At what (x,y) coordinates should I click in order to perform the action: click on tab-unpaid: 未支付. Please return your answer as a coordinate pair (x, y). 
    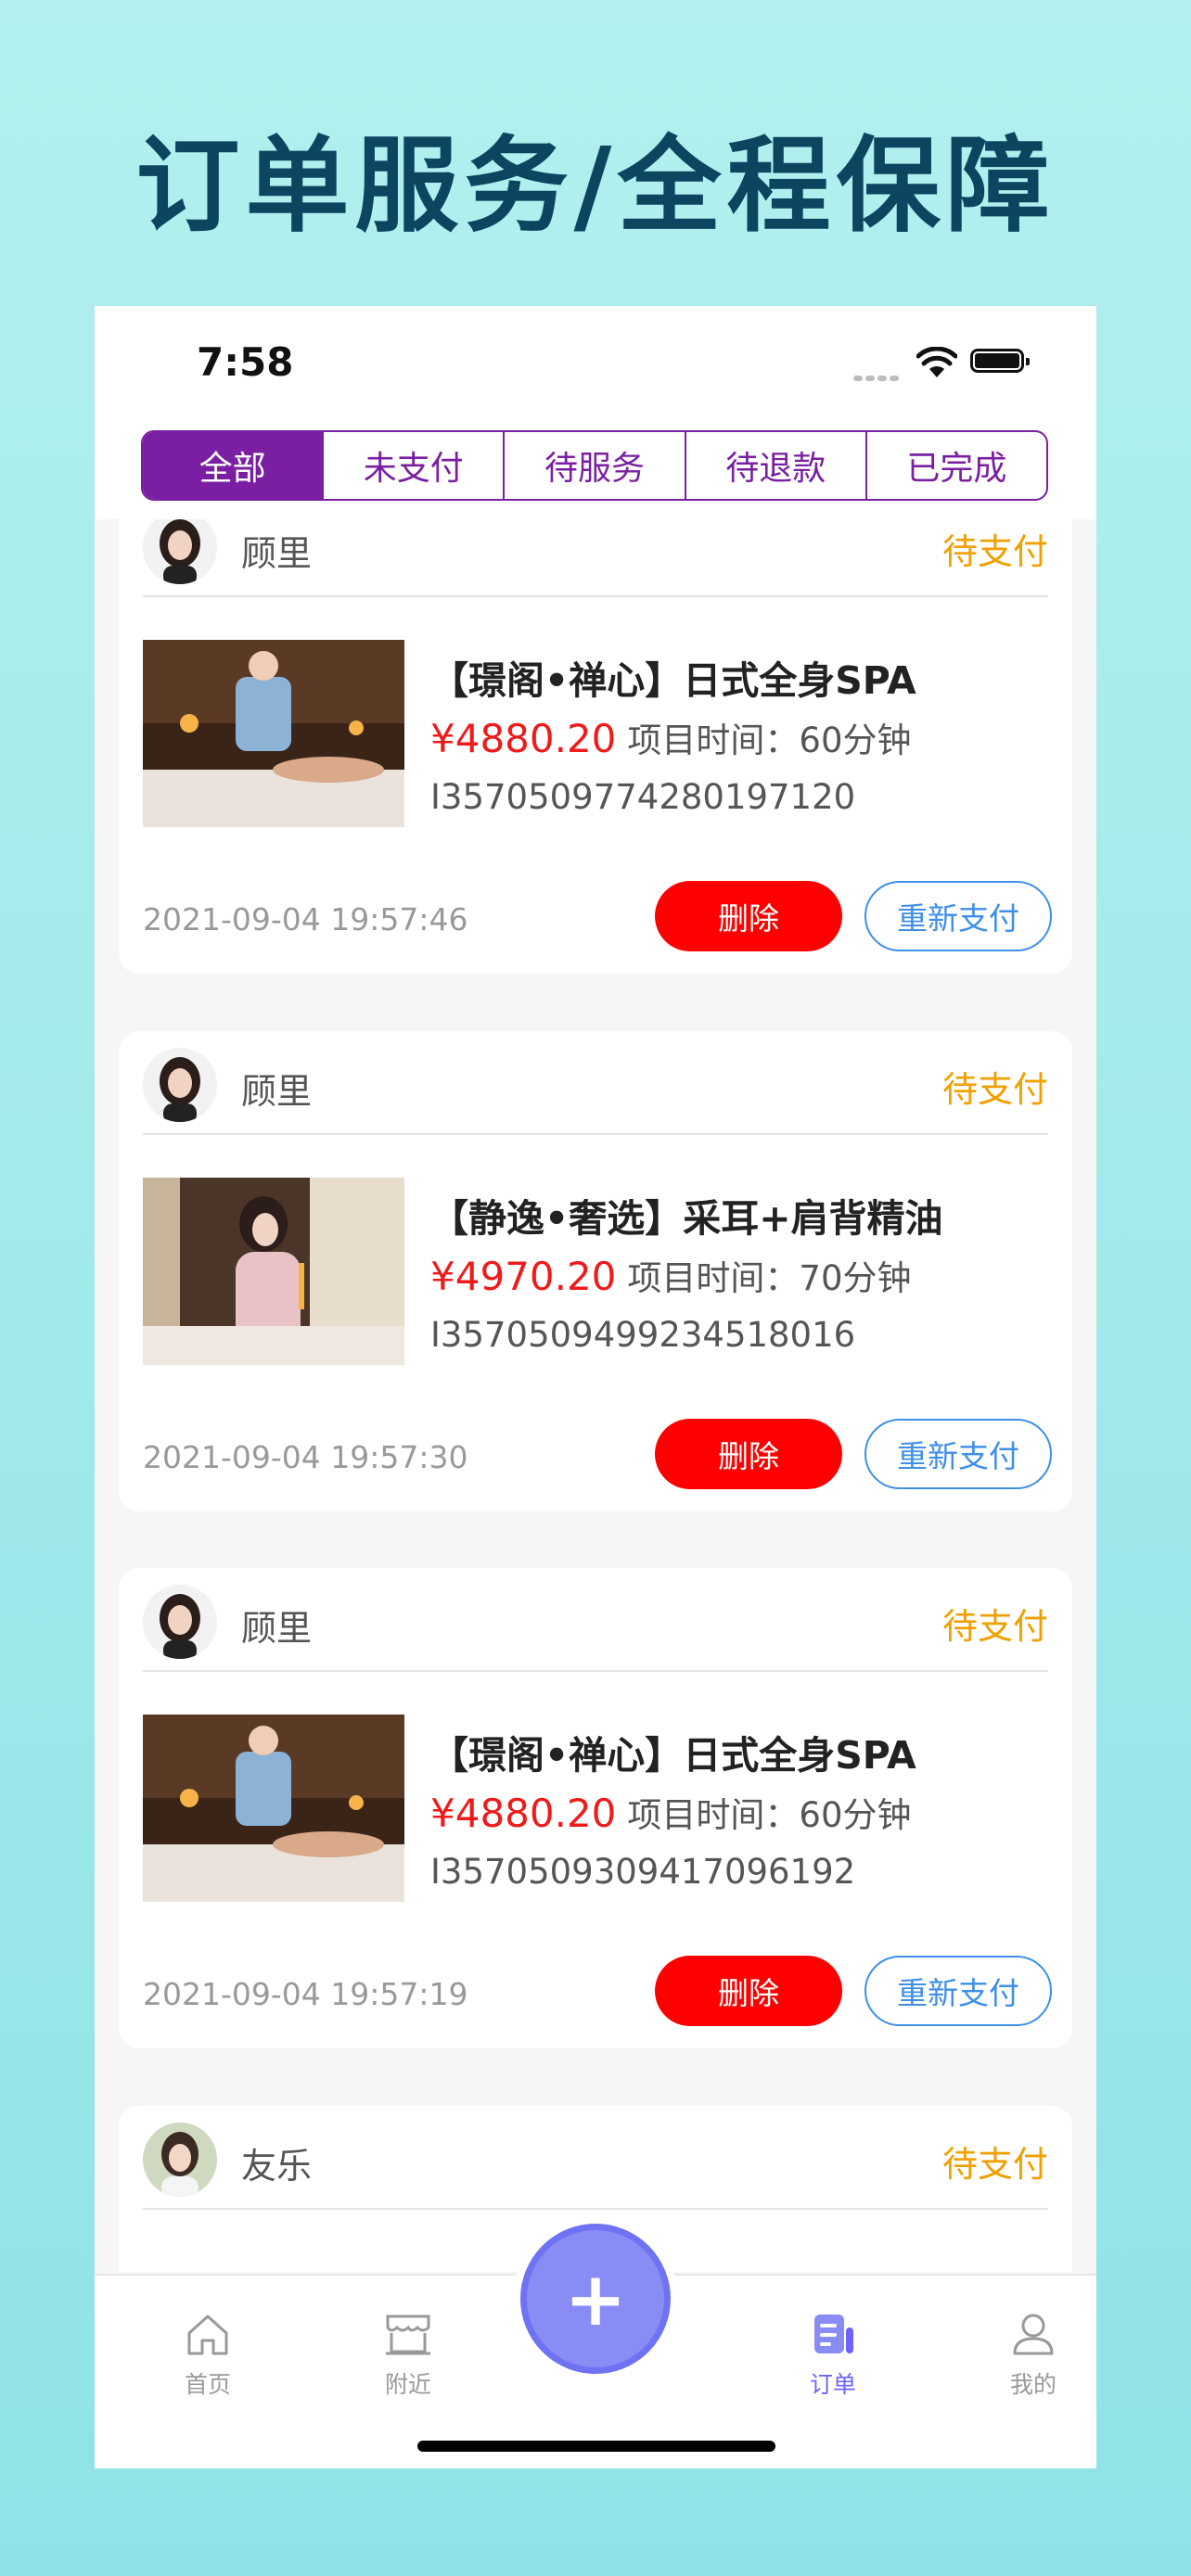
    Looking at the image, I should click on (412, 465).